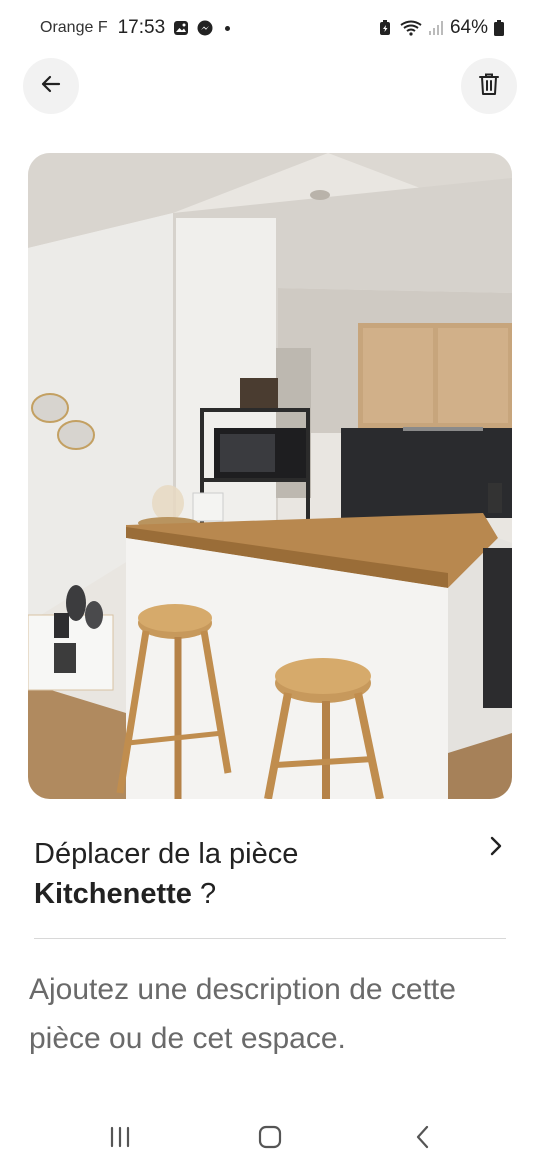 This screenshot has height=1170, width=540. I want to click on battery-percent: 64%, so click(468, 27).